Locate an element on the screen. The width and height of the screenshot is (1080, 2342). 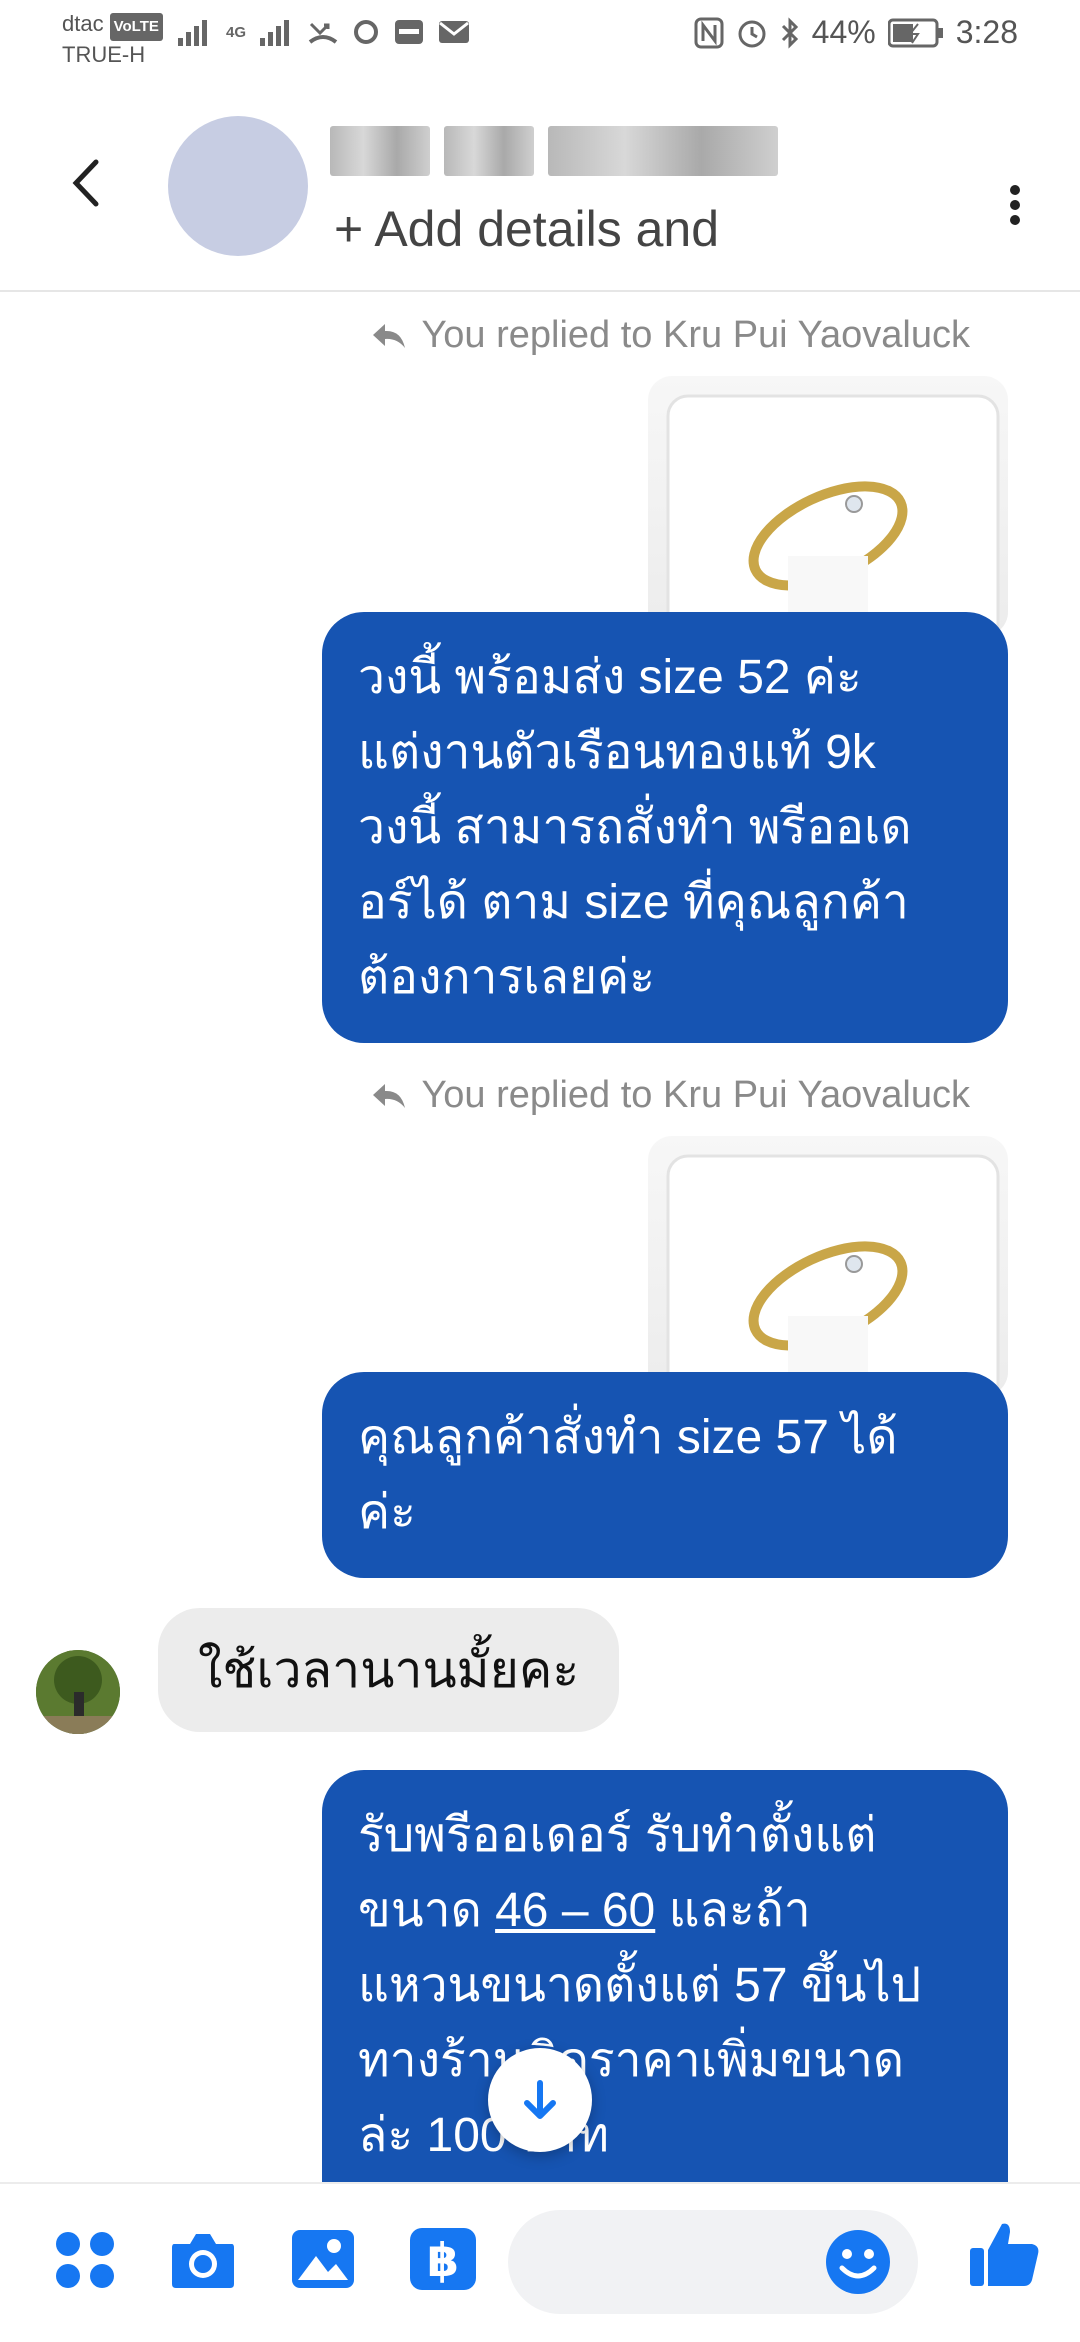
contact-avatar is located at coordinates (238, 186).